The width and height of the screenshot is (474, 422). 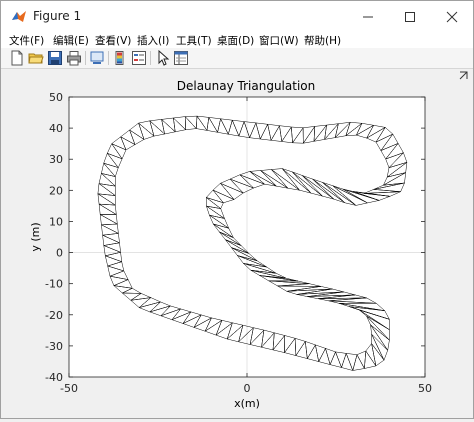 I want to click on toolbar, so click(x=237, y=58).